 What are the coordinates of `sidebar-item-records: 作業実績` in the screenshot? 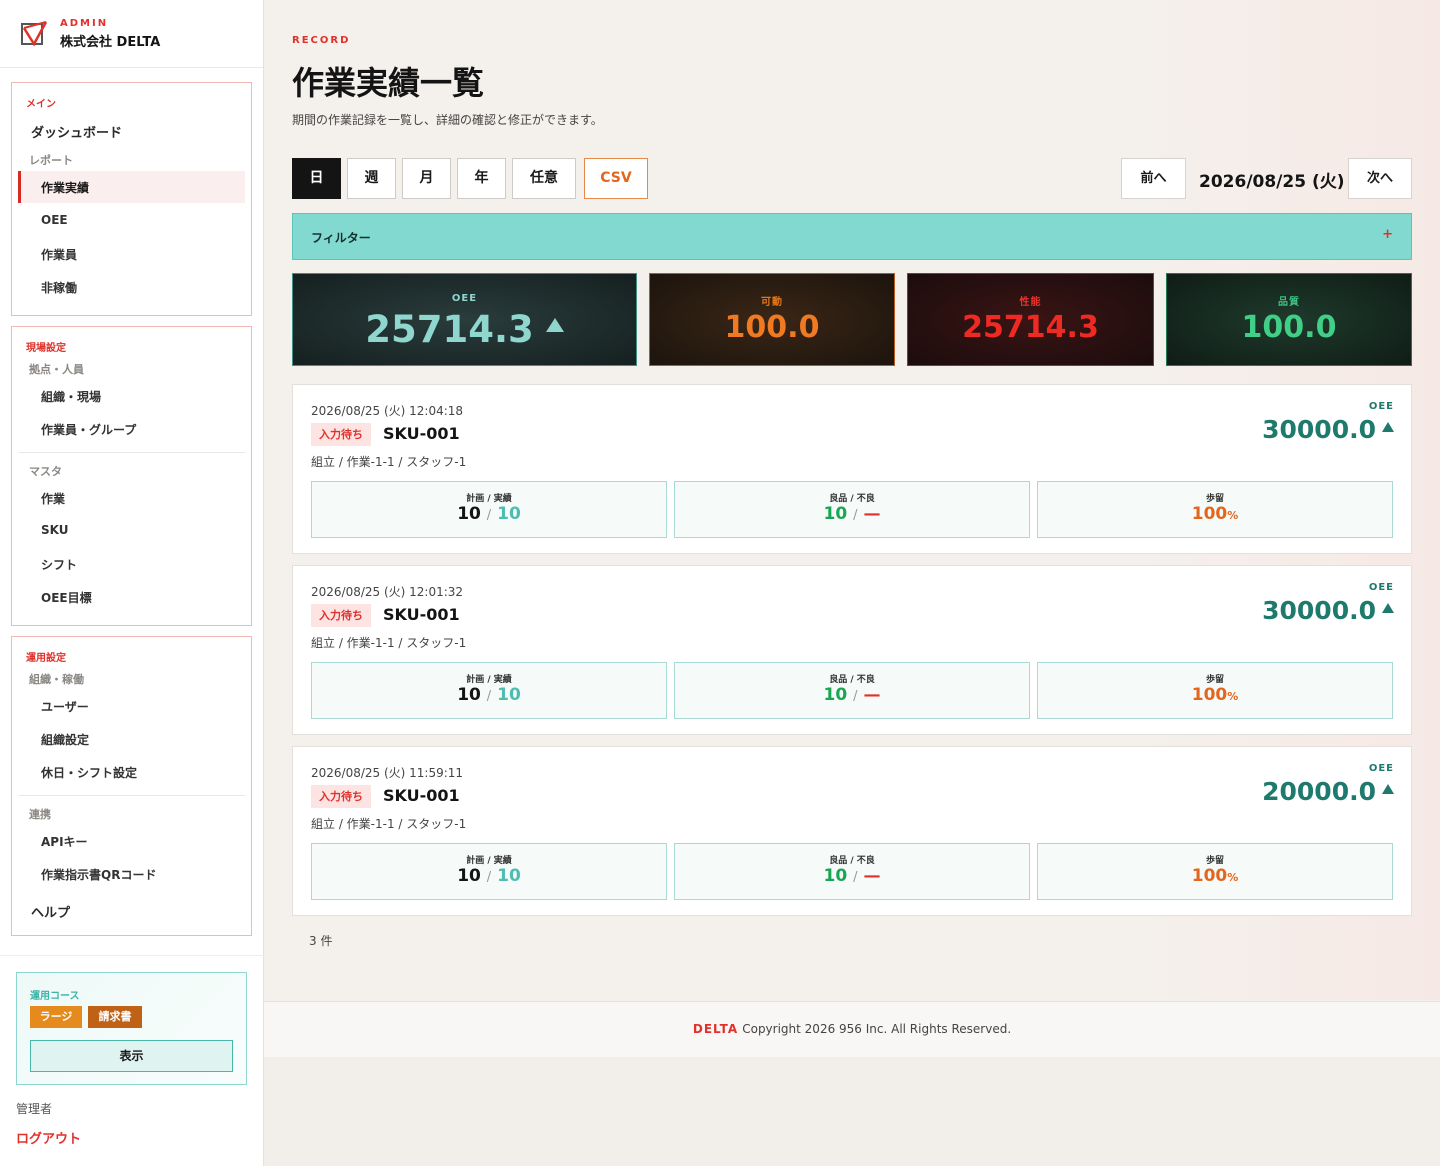 It's located at (65, 187).